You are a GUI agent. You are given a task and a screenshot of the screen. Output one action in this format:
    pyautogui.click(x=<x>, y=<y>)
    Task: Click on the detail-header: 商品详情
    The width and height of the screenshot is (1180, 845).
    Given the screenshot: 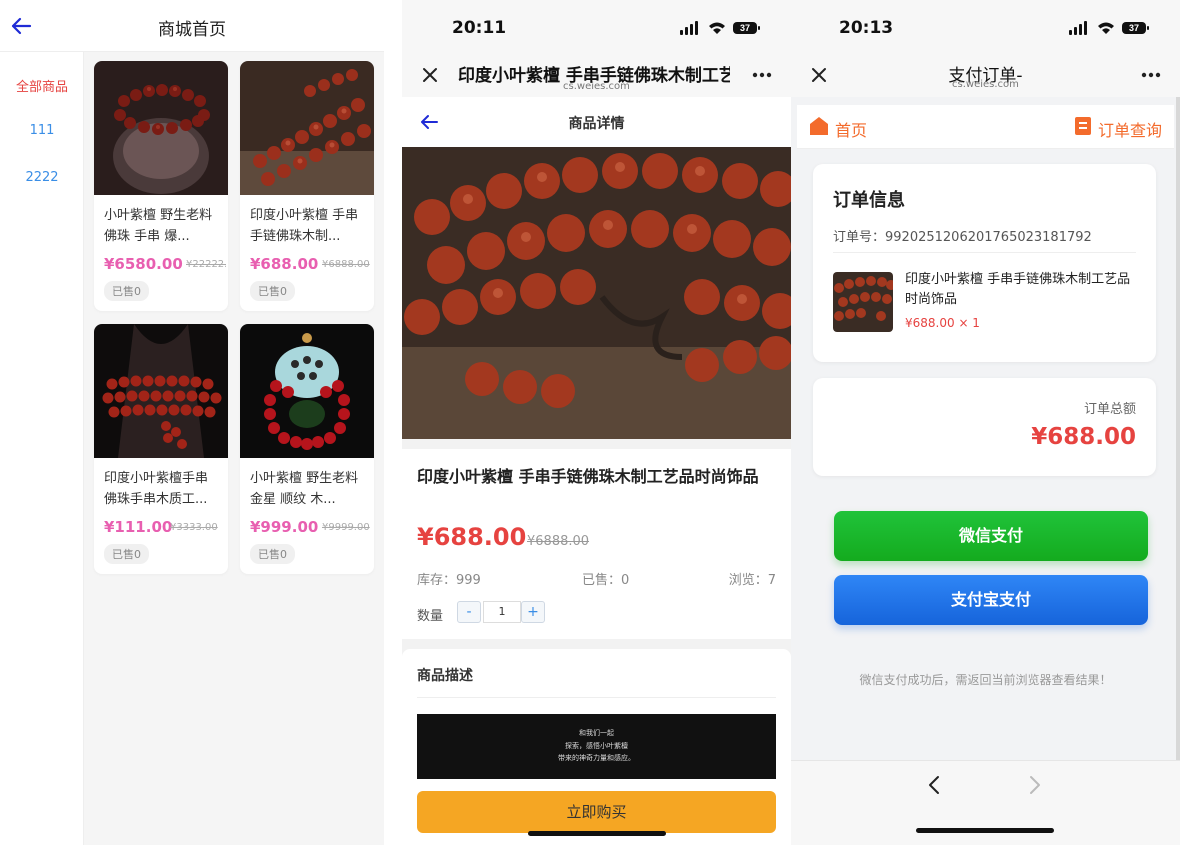 What is the action you would take?
    pyautogui.click(x=596, y=122)
    